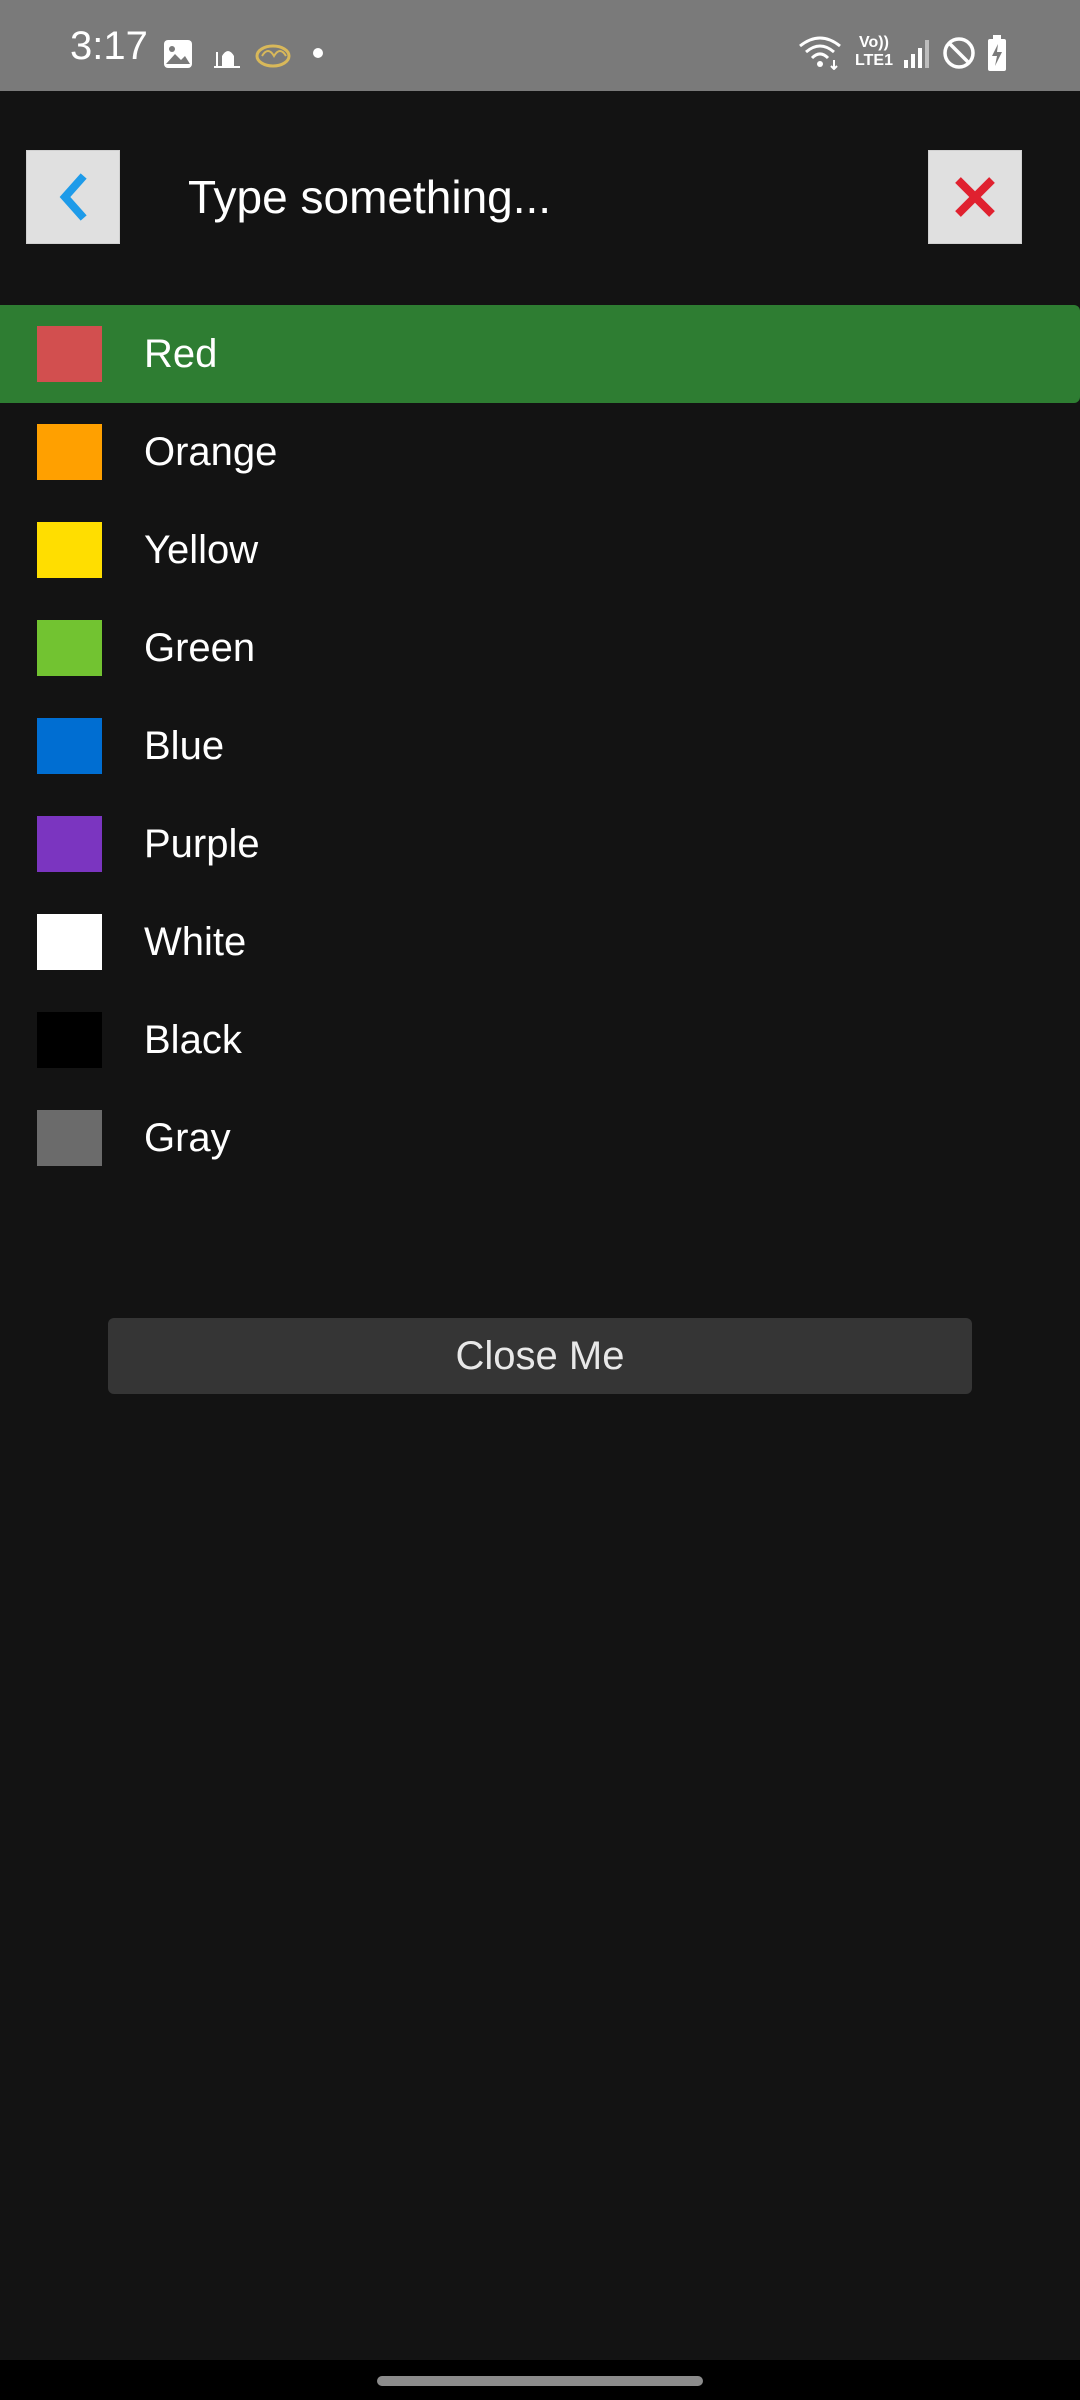 This screenshot has width=1080, height=2400. I want to click on list-item-label: Black, so click(193, 1040).